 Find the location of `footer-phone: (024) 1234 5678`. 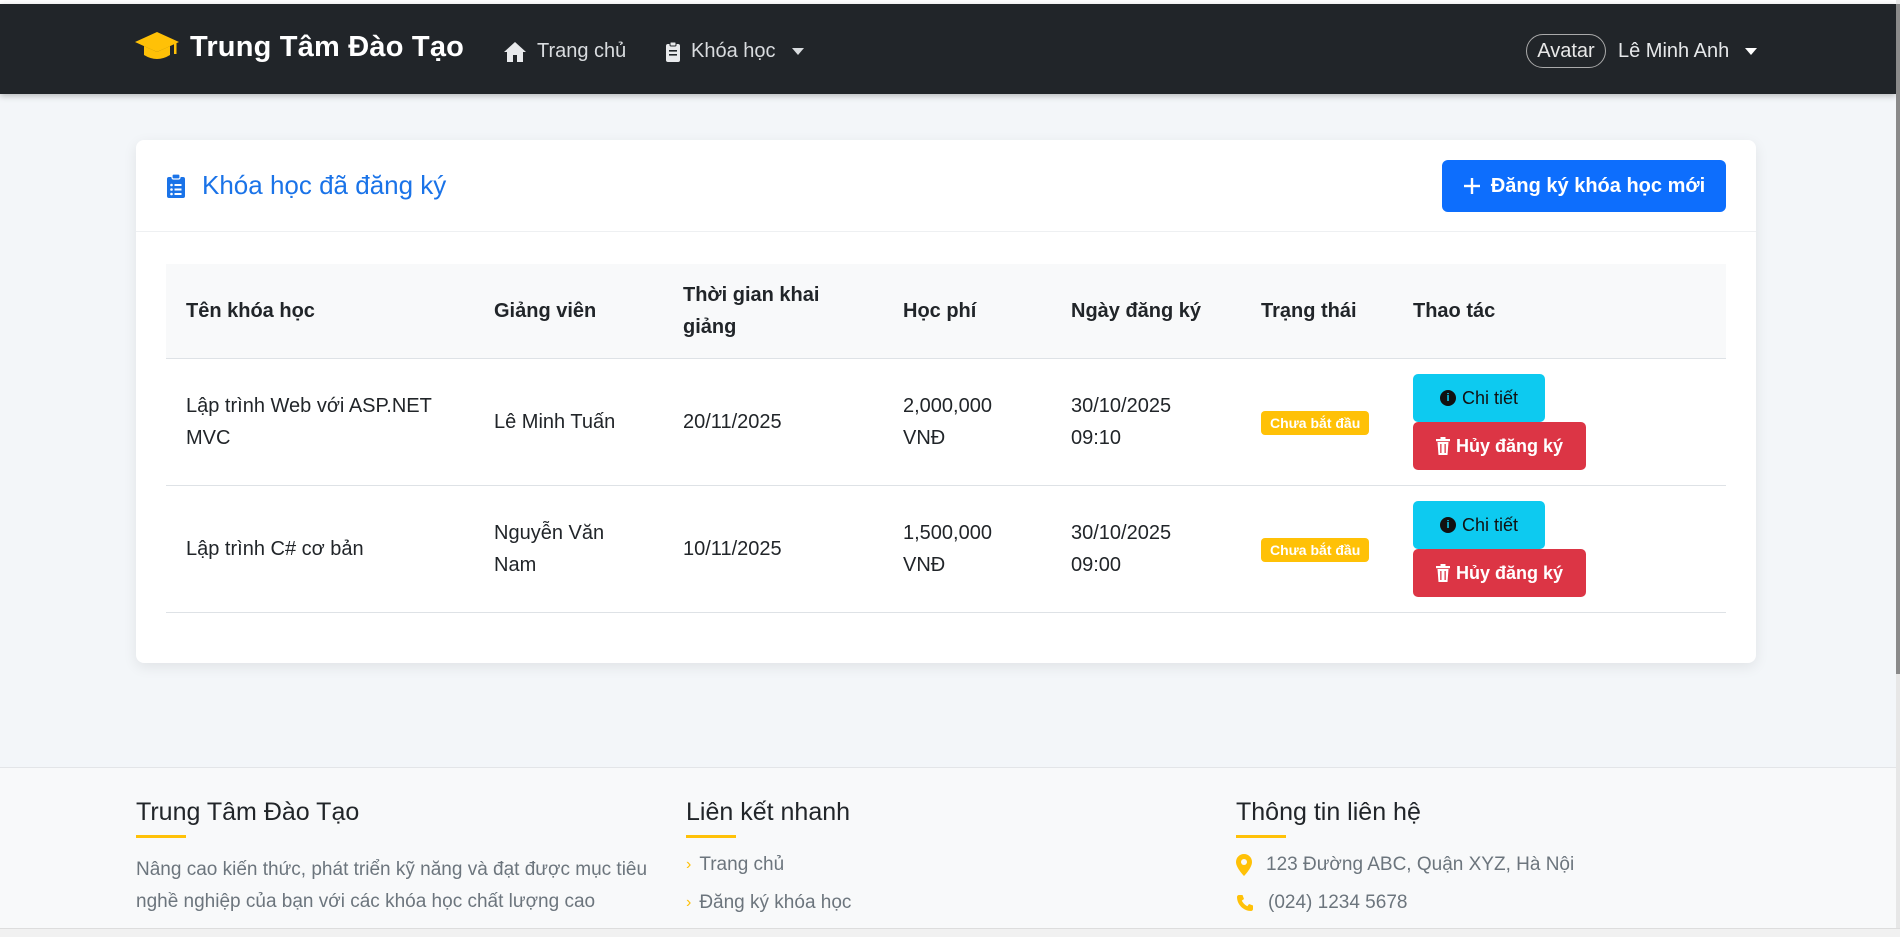

footer-phone: (024) 1234 5678 is located at coordinates (1405, 903).